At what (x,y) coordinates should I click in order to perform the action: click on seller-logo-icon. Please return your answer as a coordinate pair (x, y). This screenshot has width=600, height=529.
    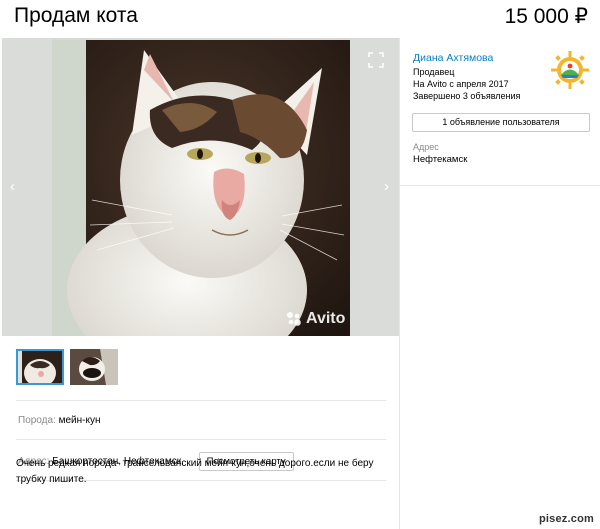
    Looking at the image, I should click on (570, 70).